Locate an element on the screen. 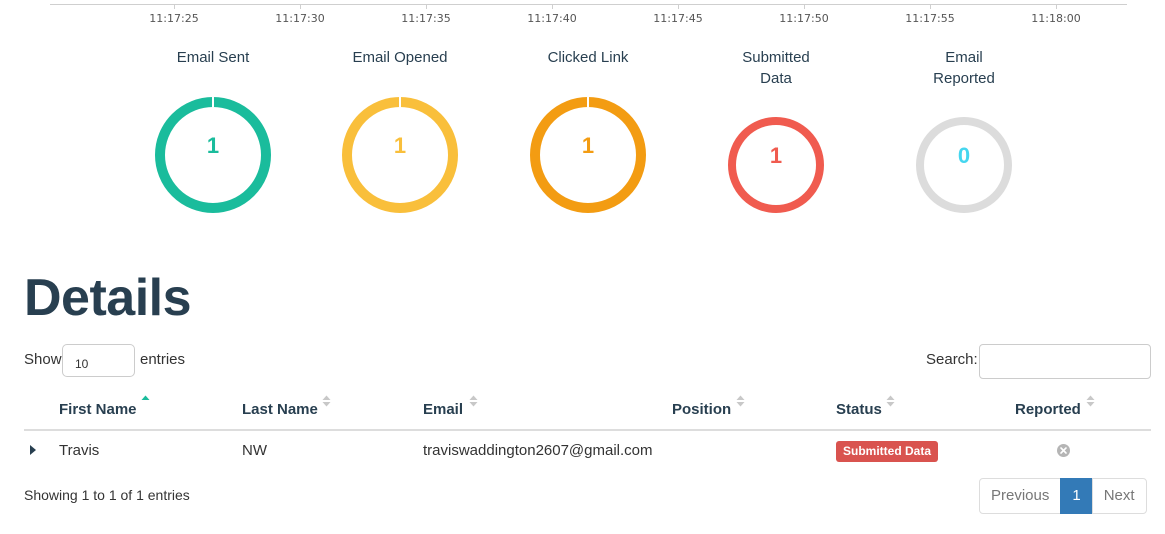  search-label: Search: is located at coordinates (952, 359).